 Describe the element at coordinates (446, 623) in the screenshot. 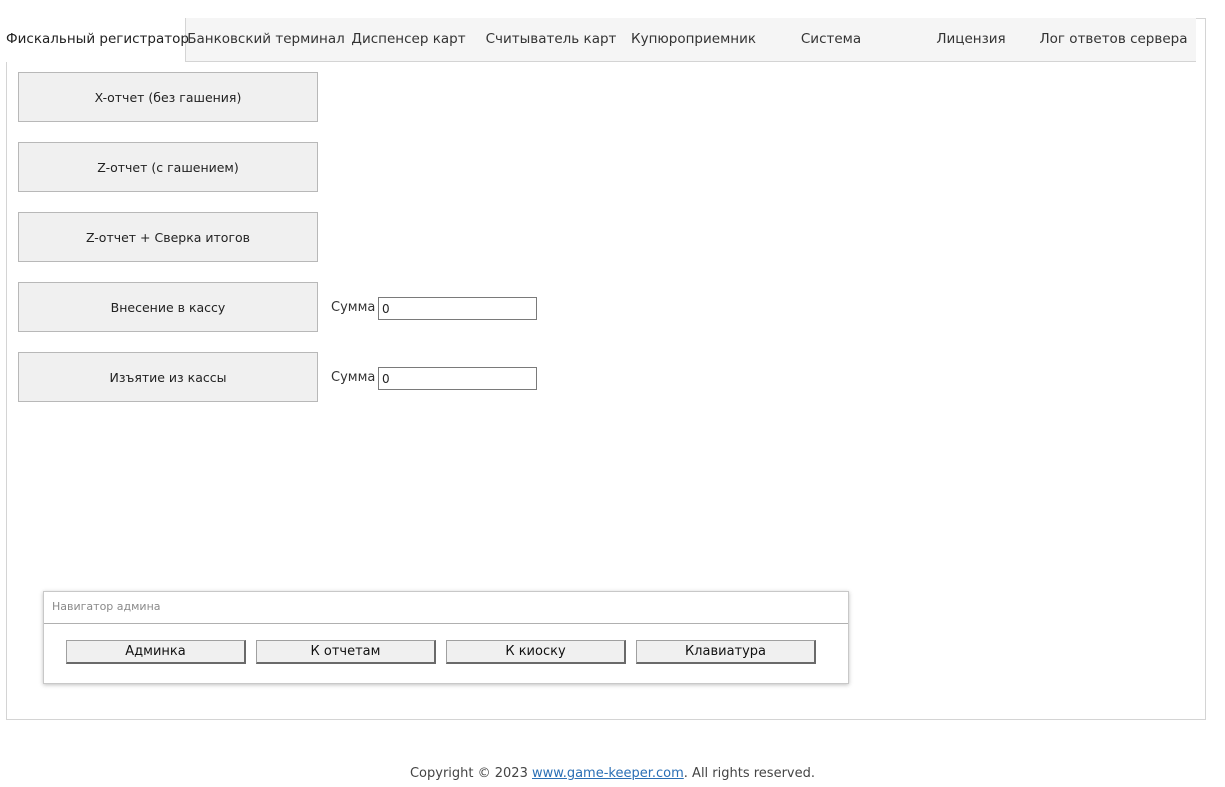

I see `admin-navigator-divider` at that location.